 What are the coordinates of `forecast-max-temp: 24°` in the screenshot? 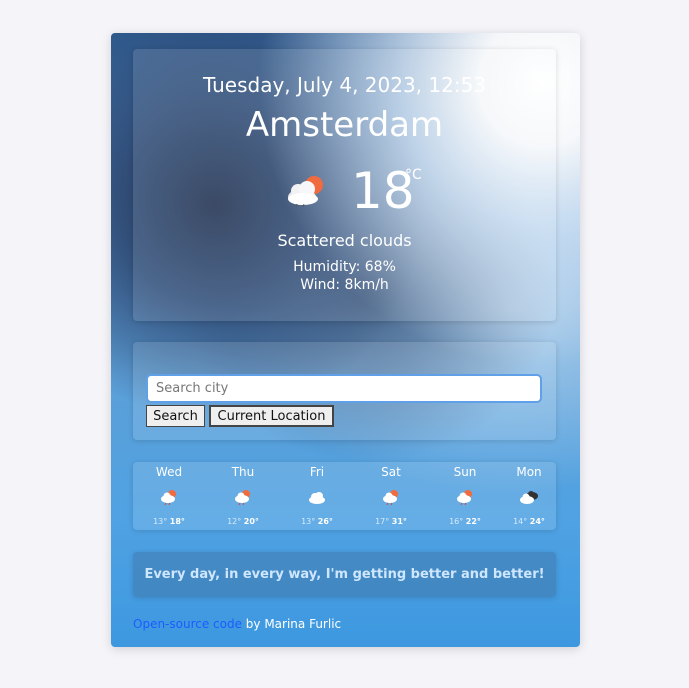 It's located at (537, 521).